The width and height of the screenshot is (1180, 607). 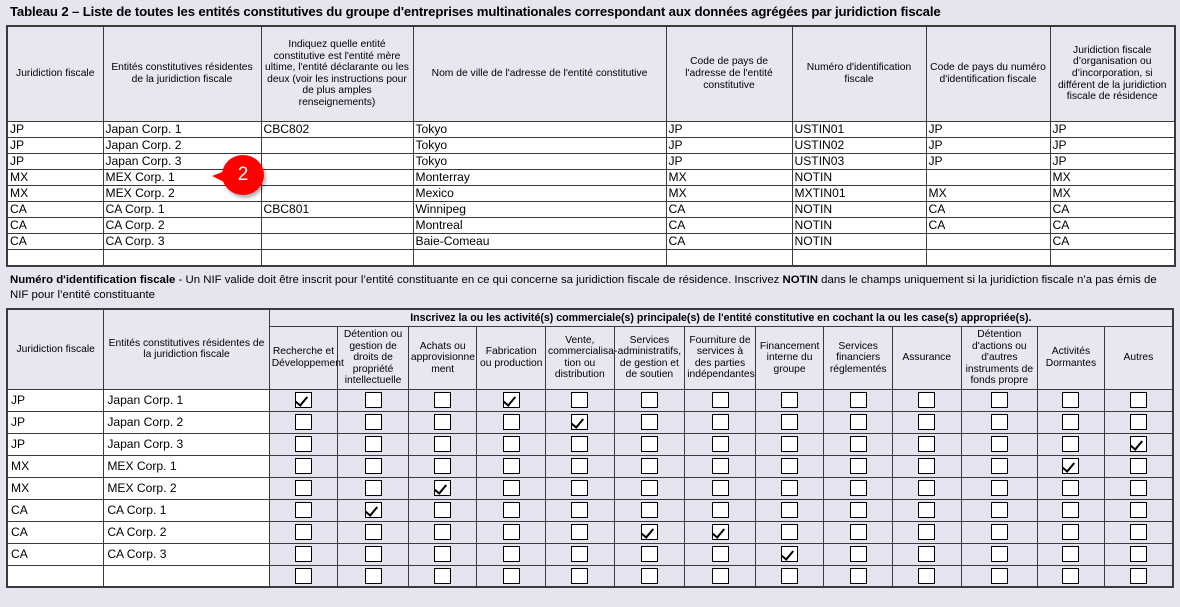 I want to click on table1-cell: USTIN01, so click(x=859, y=130).